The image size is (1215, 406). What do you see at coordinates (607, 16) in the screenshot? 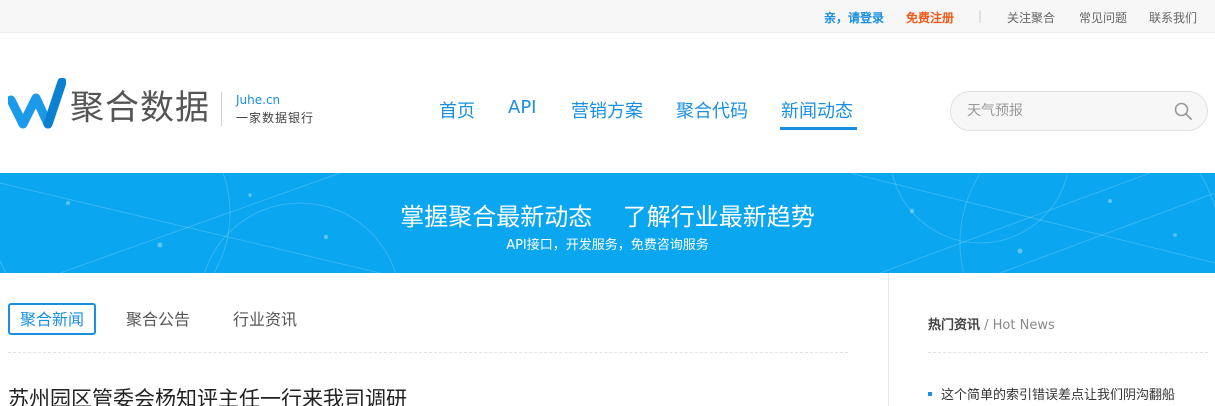
I see `top-bar: 亲，请登录 免费注册 | 关注聚合 常见问题 联系我们` at bounding box center [607, 16].